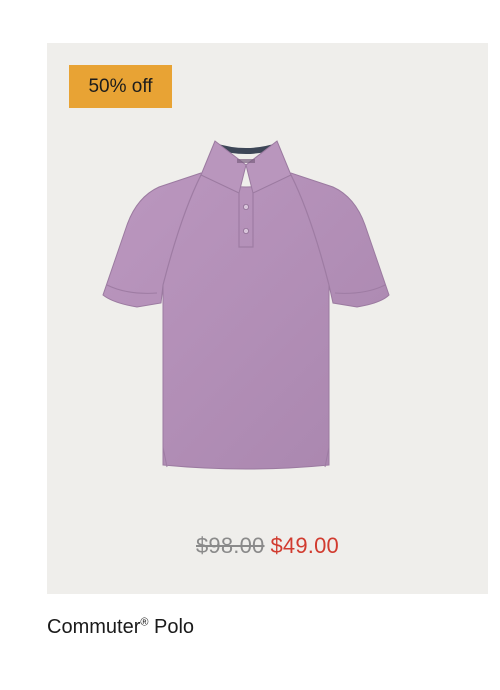 This screenshot has height=690, width=500. I want to click on sale-price: $49.00, so click(304, 545).